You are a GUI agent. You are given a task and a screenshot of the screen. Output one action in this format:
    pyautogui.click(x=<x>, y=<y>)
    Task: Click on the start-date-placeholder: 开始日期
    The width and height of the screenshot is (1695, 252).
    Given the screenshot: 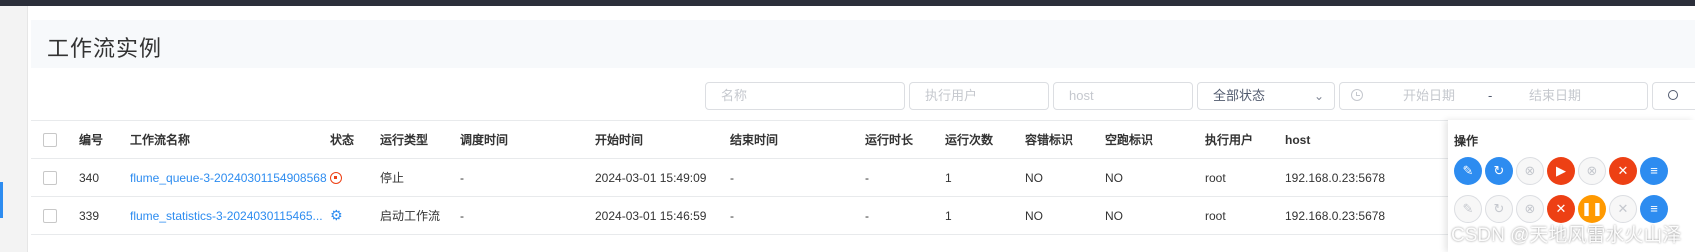 What is the action you would take?
    pyautogui.click(x=1429, y=95)
    